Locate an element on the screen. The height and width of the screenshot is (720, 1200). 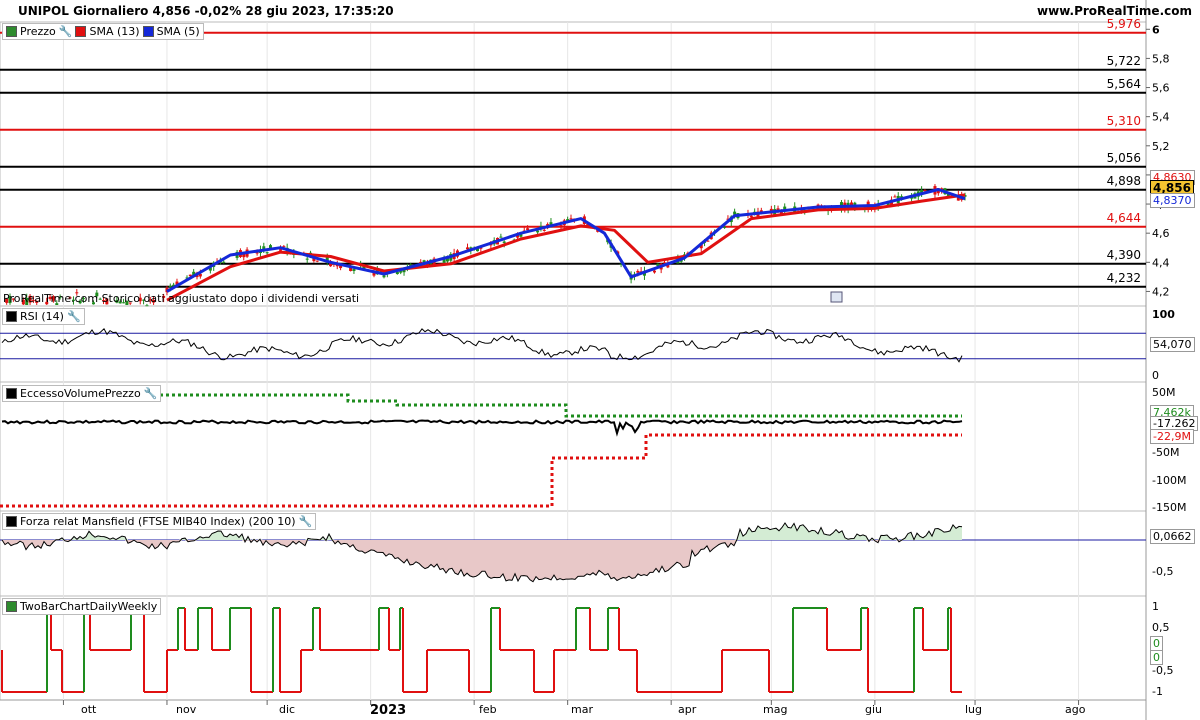
rsi-axis-bottom: 0 is located at coordinates (1155, 375).